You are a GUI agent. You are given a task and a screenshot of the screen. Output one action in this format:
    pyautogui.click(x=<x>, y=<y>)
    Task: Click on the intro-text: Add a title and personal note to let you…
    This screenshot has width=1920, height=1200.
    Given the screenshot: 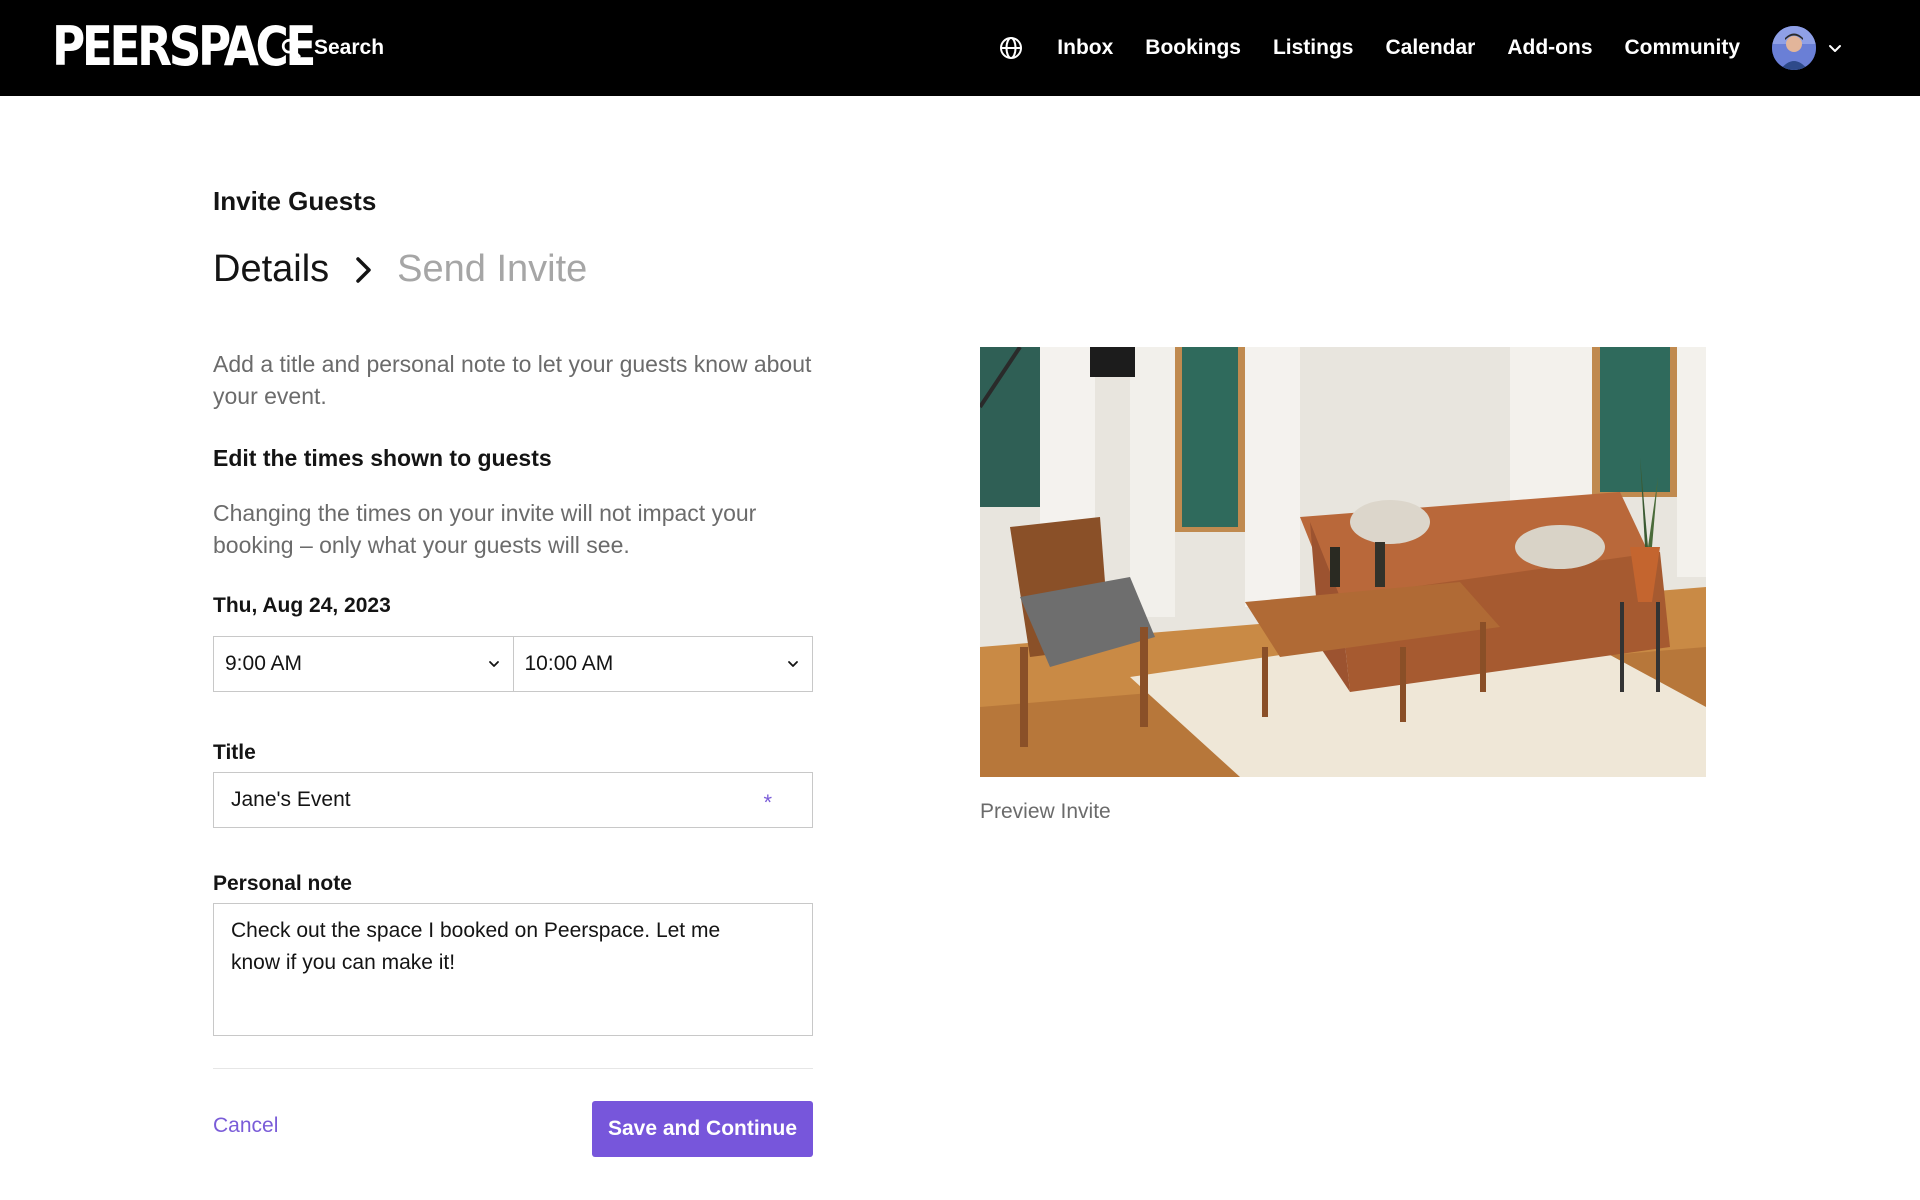 What is the action you would take?
    pyautogui.click(x=512, y=380)
    